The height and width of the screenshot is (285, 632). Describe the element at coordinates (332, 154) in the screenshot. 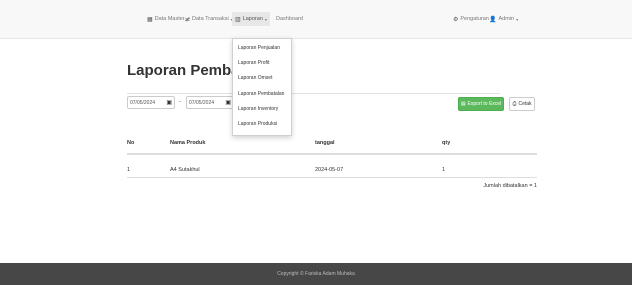

I see `header-divider` at that location.